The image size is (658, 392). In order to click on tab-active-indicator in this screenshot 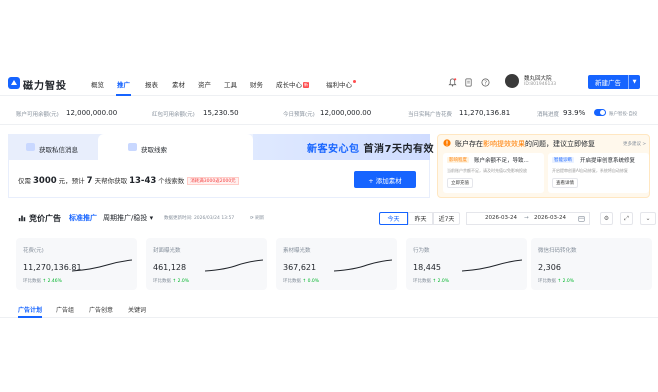, I will do `click(30, 317)`.